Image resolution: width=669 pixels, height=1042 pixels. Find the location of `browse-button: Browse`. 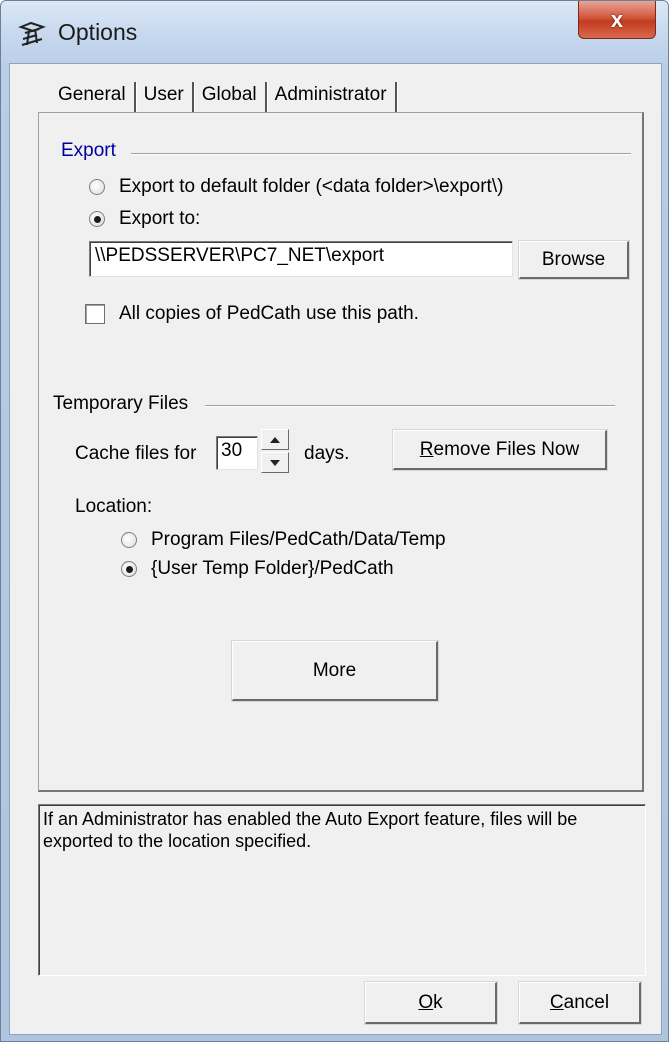

browse-button: Browse is located at coordinates (574, 260).